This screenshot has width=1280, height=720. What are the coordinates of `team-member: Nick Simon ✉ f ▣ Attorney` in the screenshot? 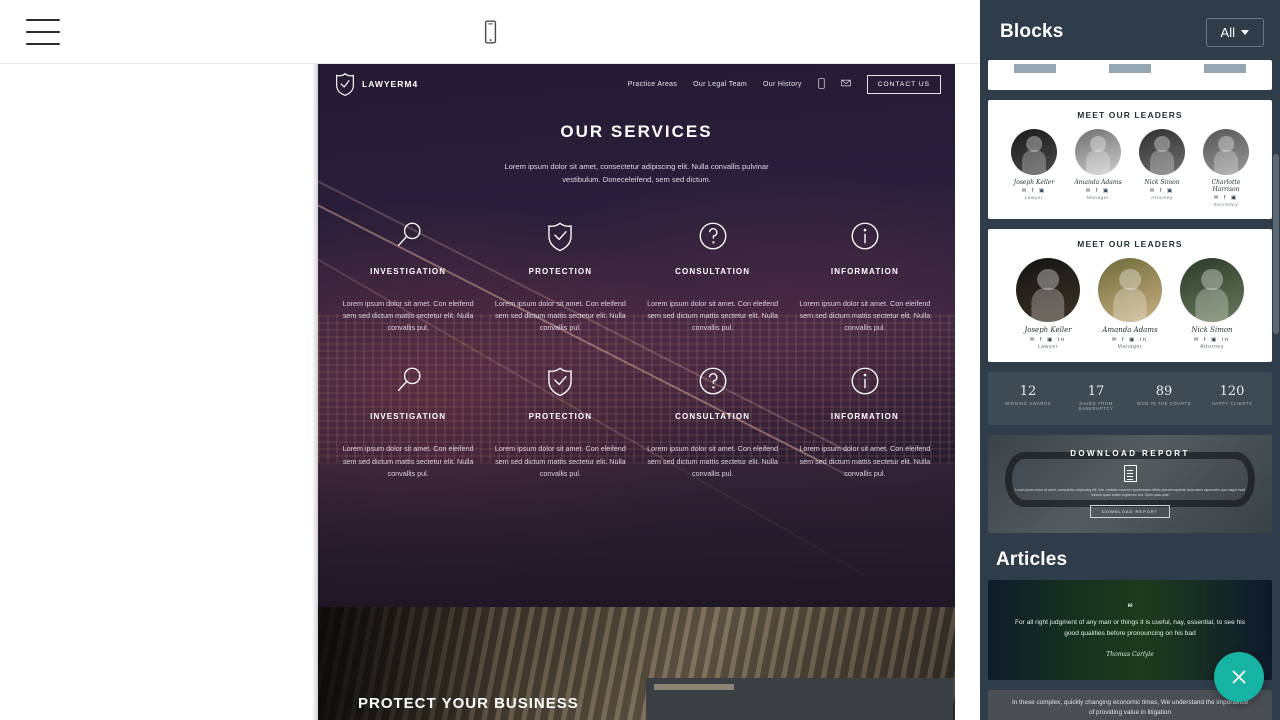 It's located at (1162, 168).